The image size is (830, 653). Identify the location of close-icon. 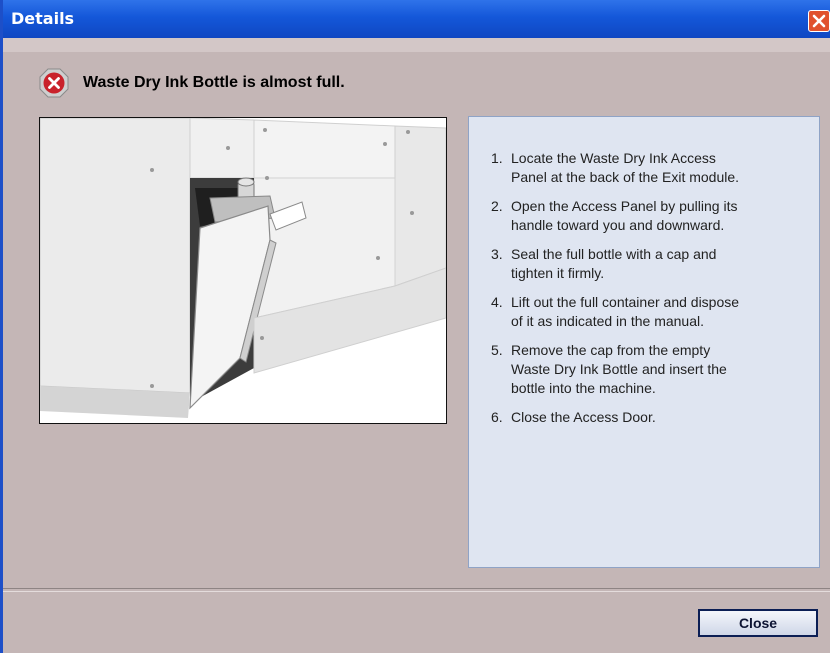
(819, 21).